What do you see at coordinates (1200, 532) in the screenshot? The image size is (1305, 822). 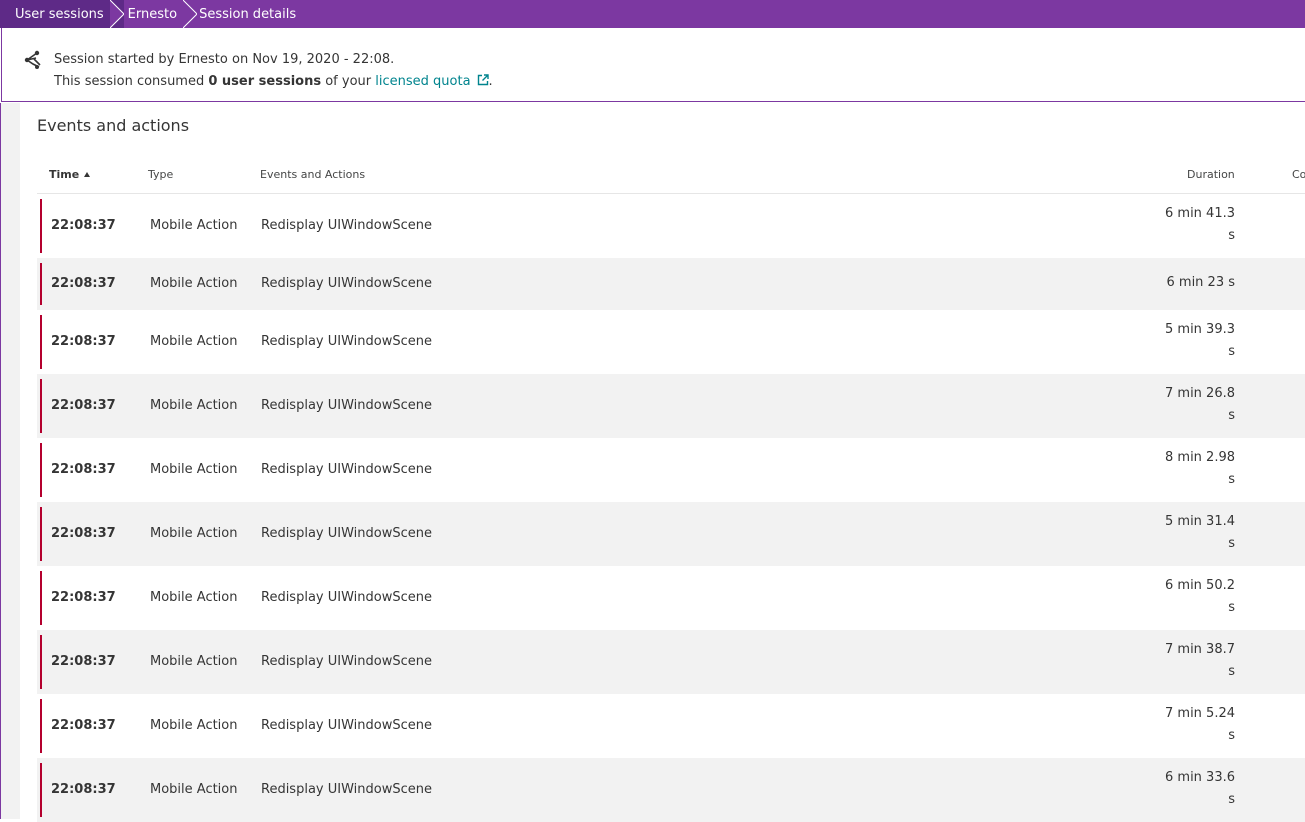 I see `row-duration: 5 min 31.4 s` at bounding box center [1200, 532].